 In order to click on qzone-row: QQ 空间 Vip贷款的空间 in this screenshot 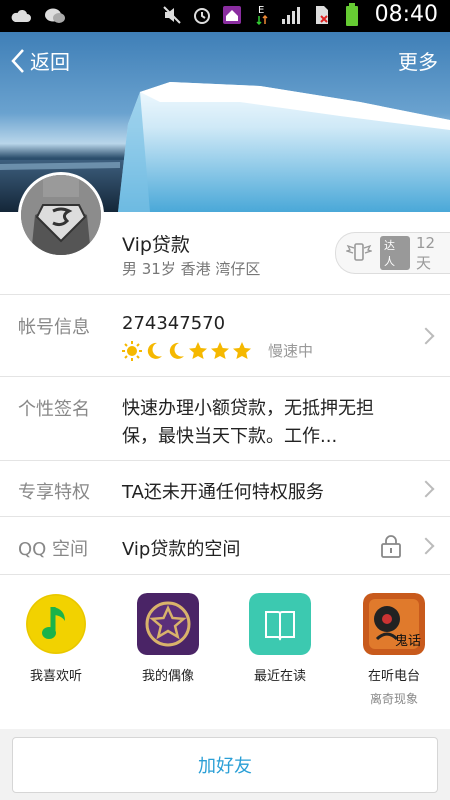, I will do `click(225, 545)`.